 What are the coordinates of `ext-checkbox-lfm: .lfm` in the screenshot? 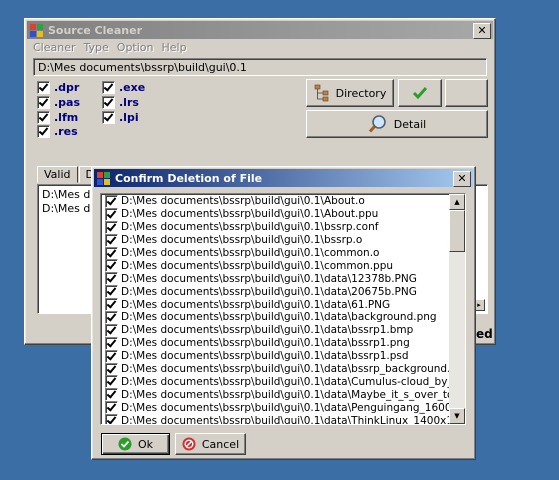 It's located at (57, 117).